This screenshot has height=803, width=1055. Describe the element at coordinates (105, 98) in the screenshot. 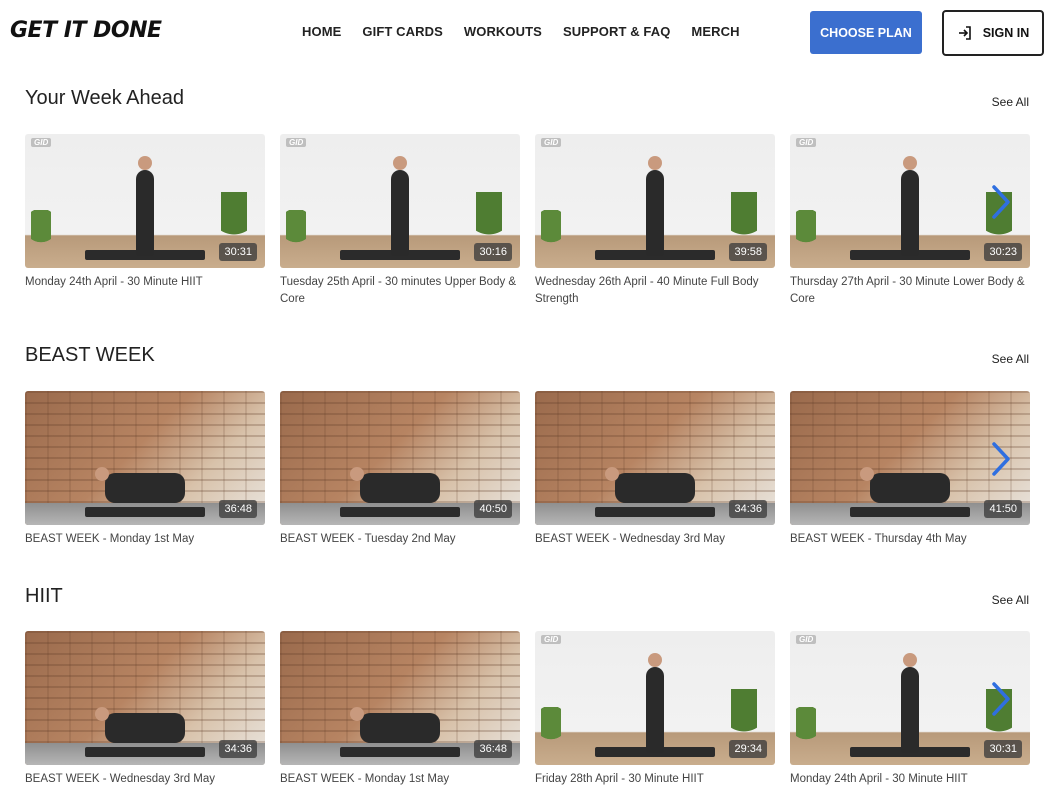

I see `section-title-week-ahead: Your Week Ahead` at that location.